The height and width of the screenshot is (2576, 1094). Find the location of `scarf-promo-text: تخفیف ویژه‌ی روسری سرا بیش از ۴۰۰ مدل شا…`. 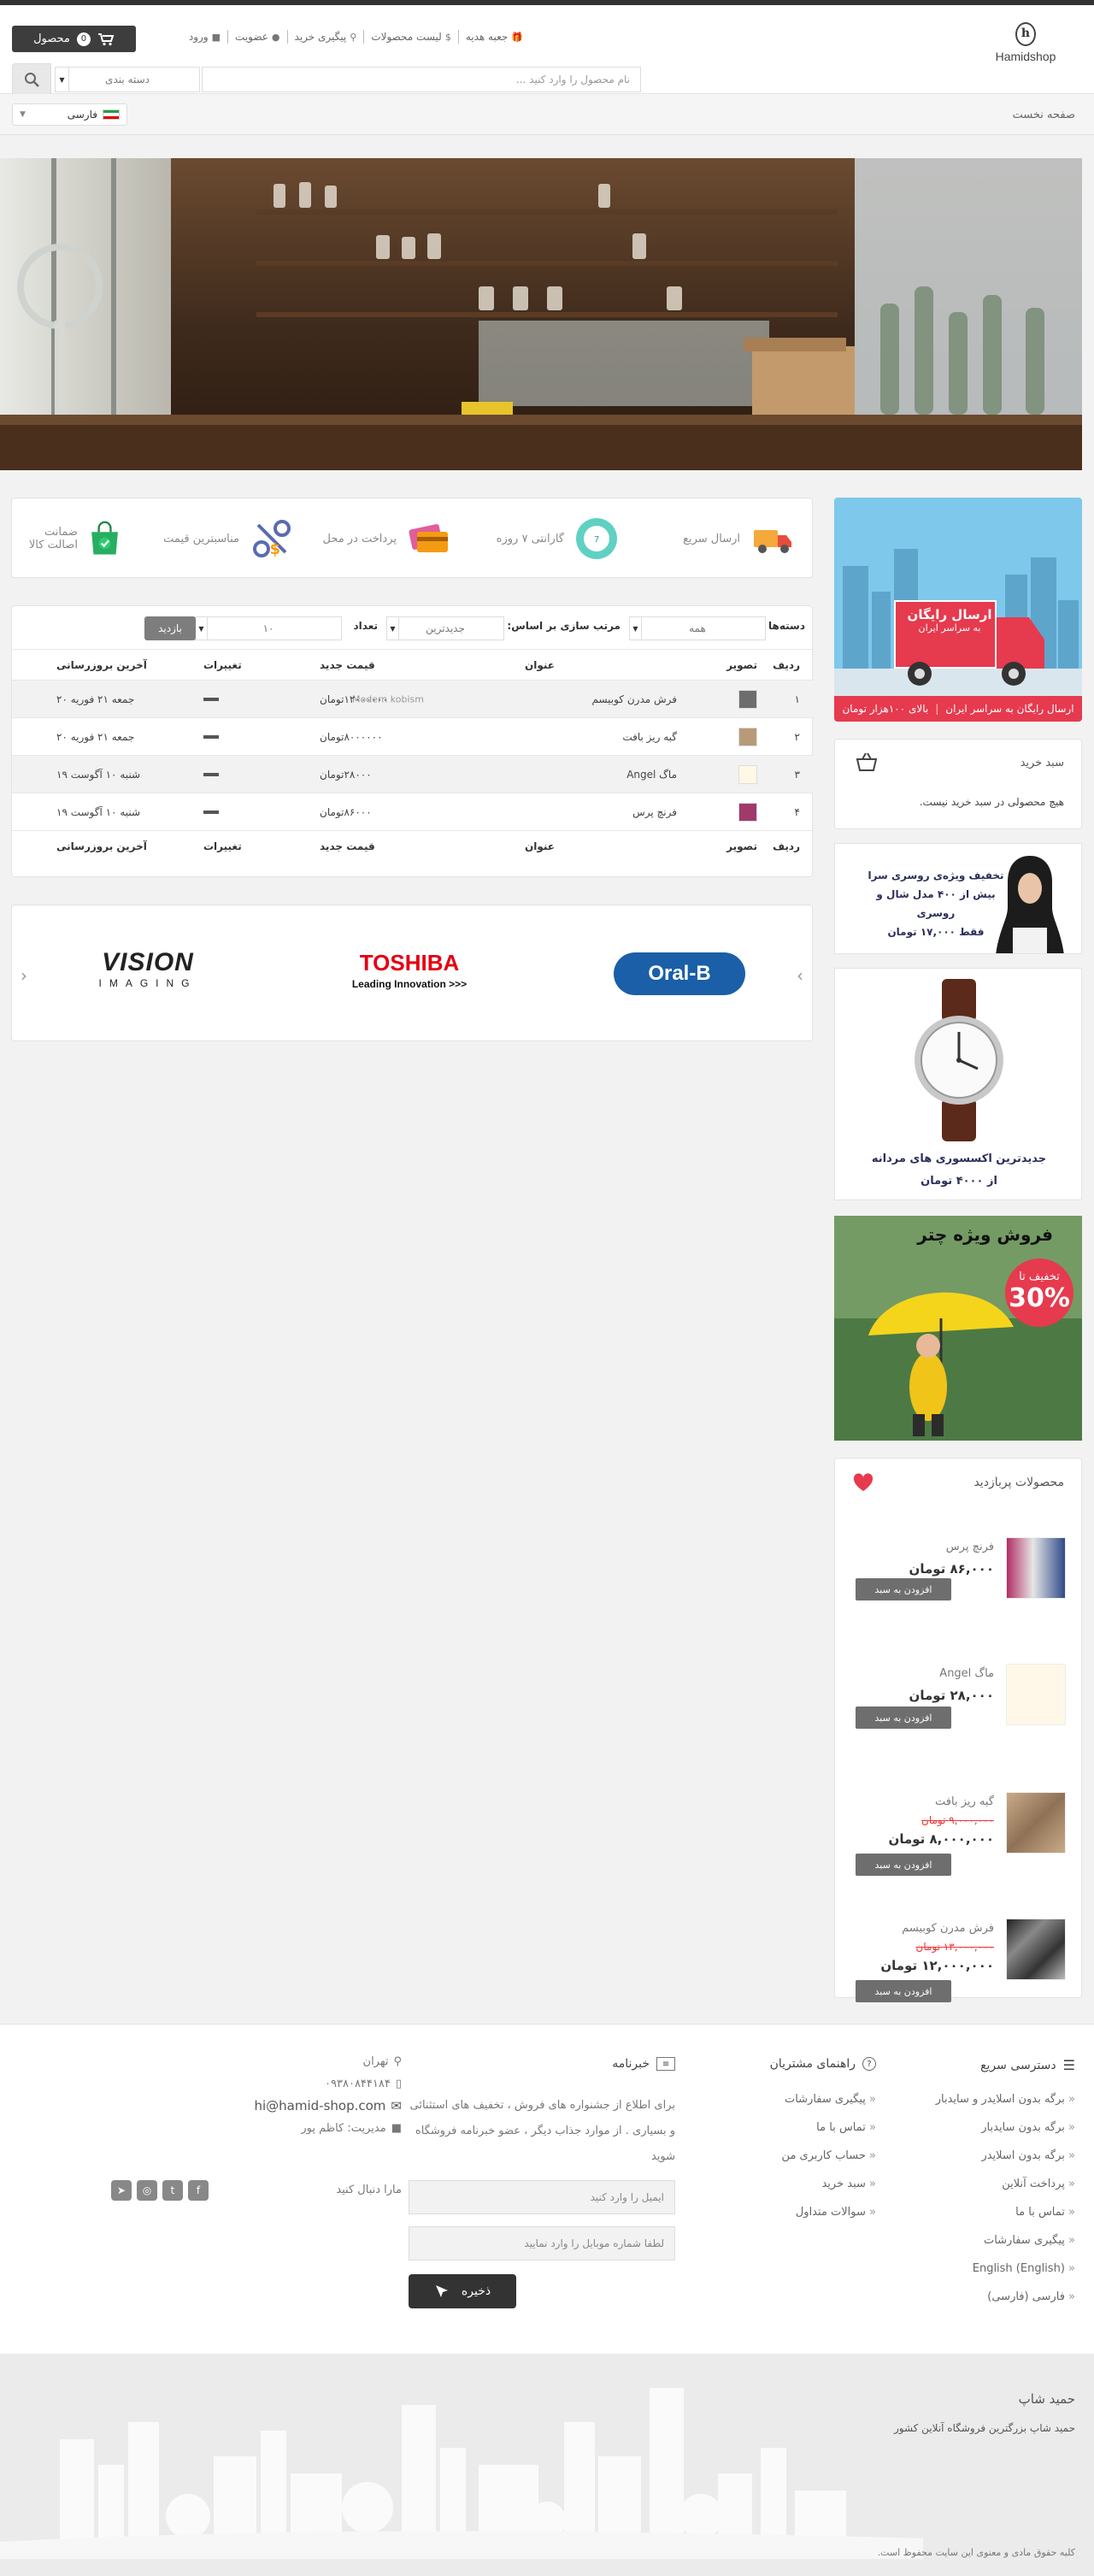

scarf-promo-text: تخفیف ویژه‌ی روسری سرا بیش از ۴۰۰ مدل شا… is located at coordinates (936, 904).